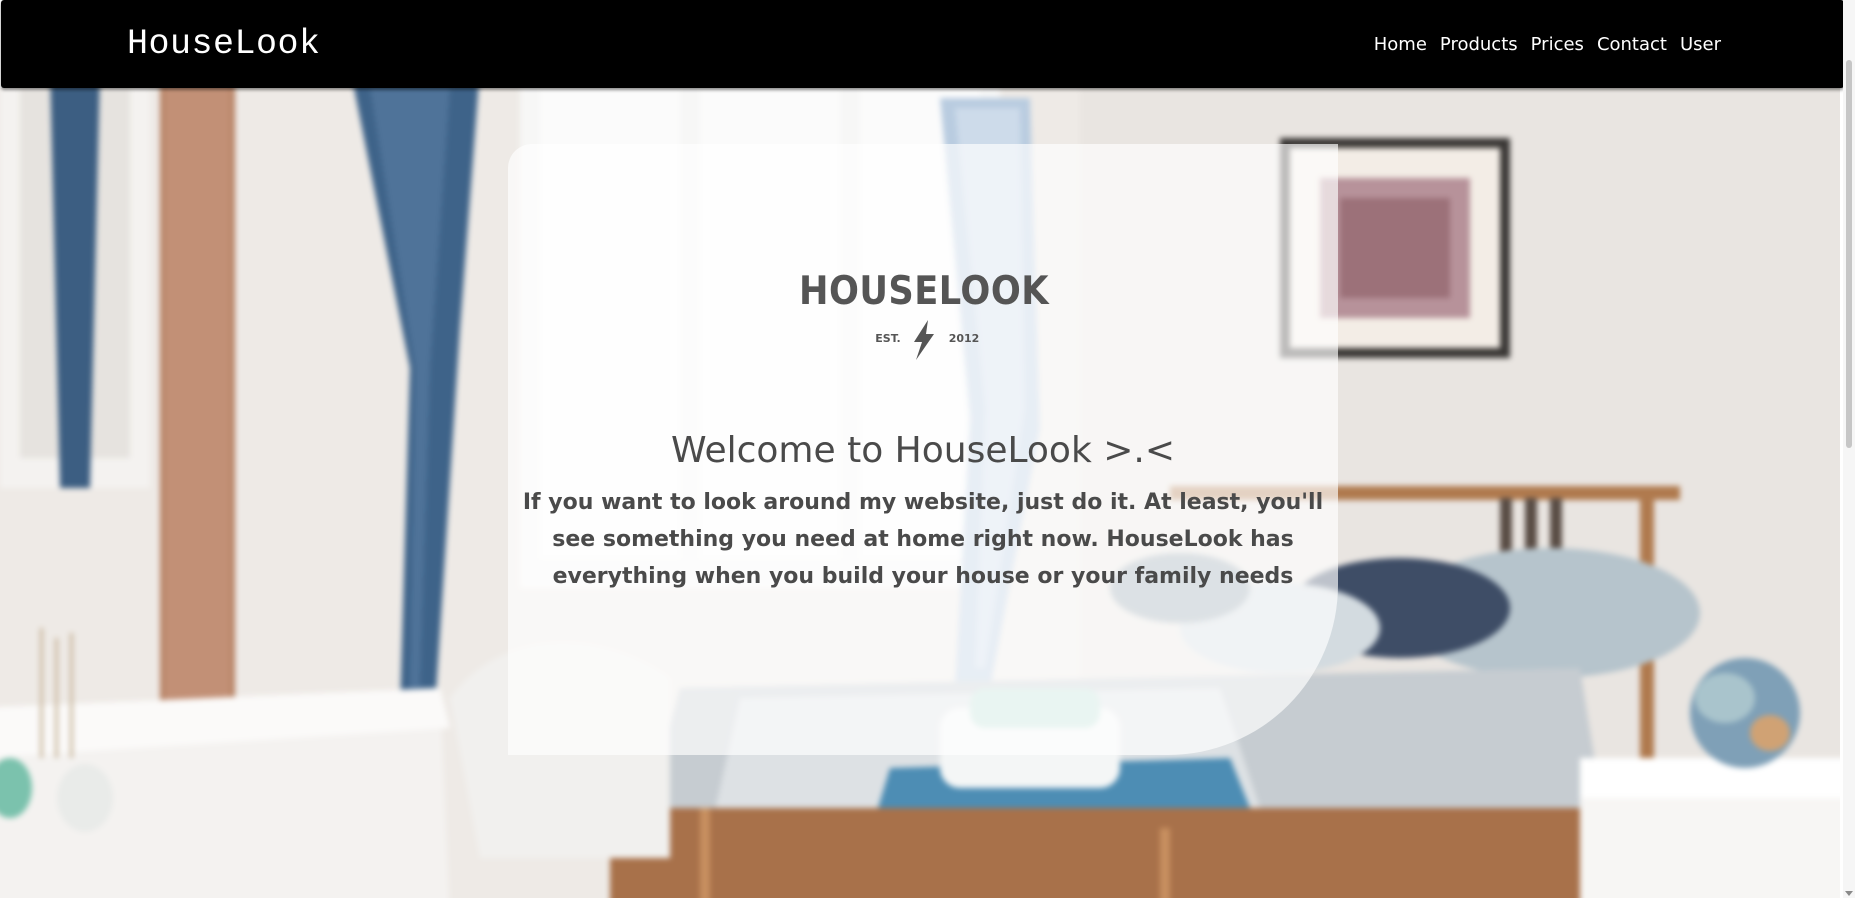  What do you see at coordinates (887, 338) in the screenshot?
I see `logo-est-label: EST.` at bounding box center [887, 338].